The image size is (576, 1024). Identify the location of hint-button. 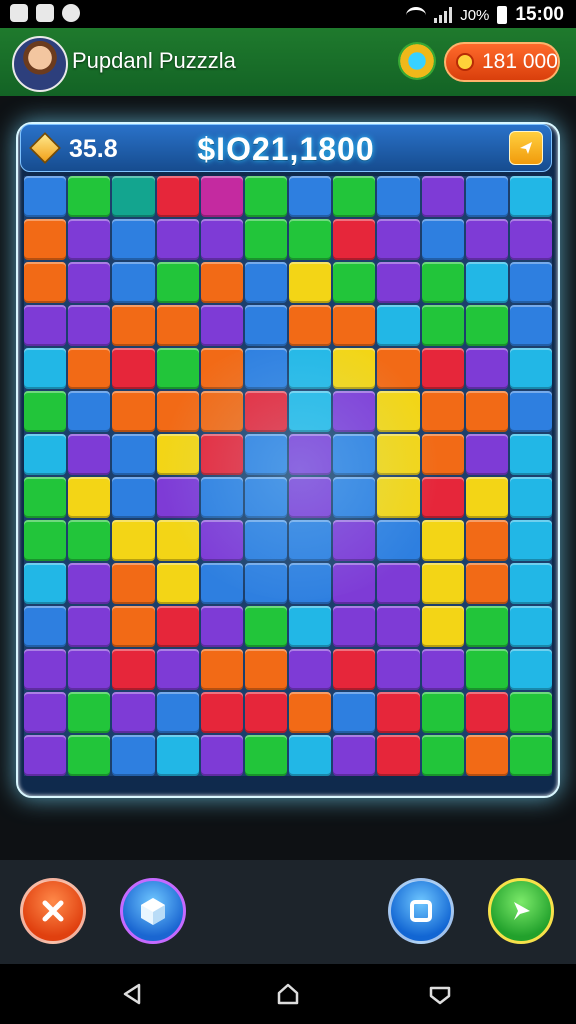
(526, 148).